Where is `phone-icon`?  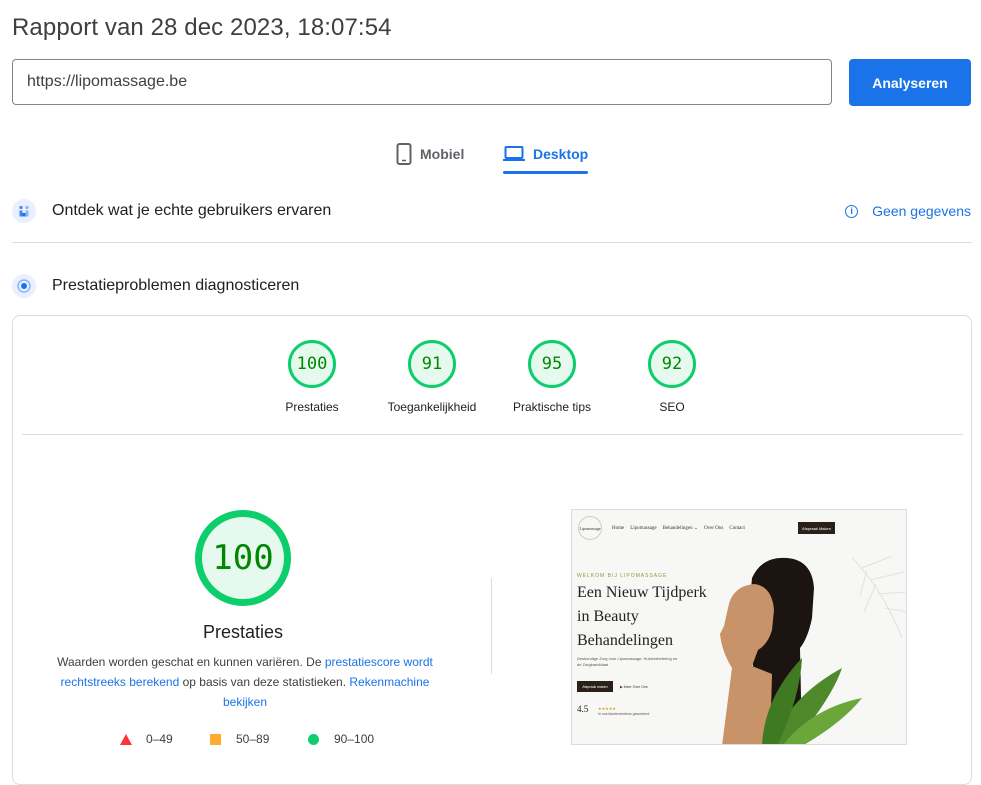 phone-icon is located at coordinates (404, 154).